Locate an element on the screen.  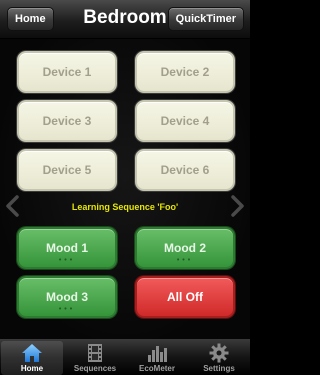
gear-icon is located at coordinates (219, 353).